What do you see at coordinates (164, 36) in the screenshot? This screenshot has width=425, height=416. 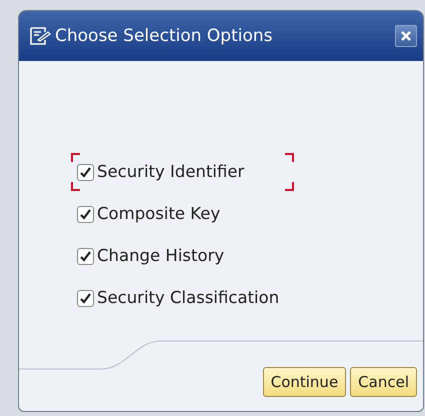 I see `dialog-title: Choose Selection Options` at bounding box center [164, 36].